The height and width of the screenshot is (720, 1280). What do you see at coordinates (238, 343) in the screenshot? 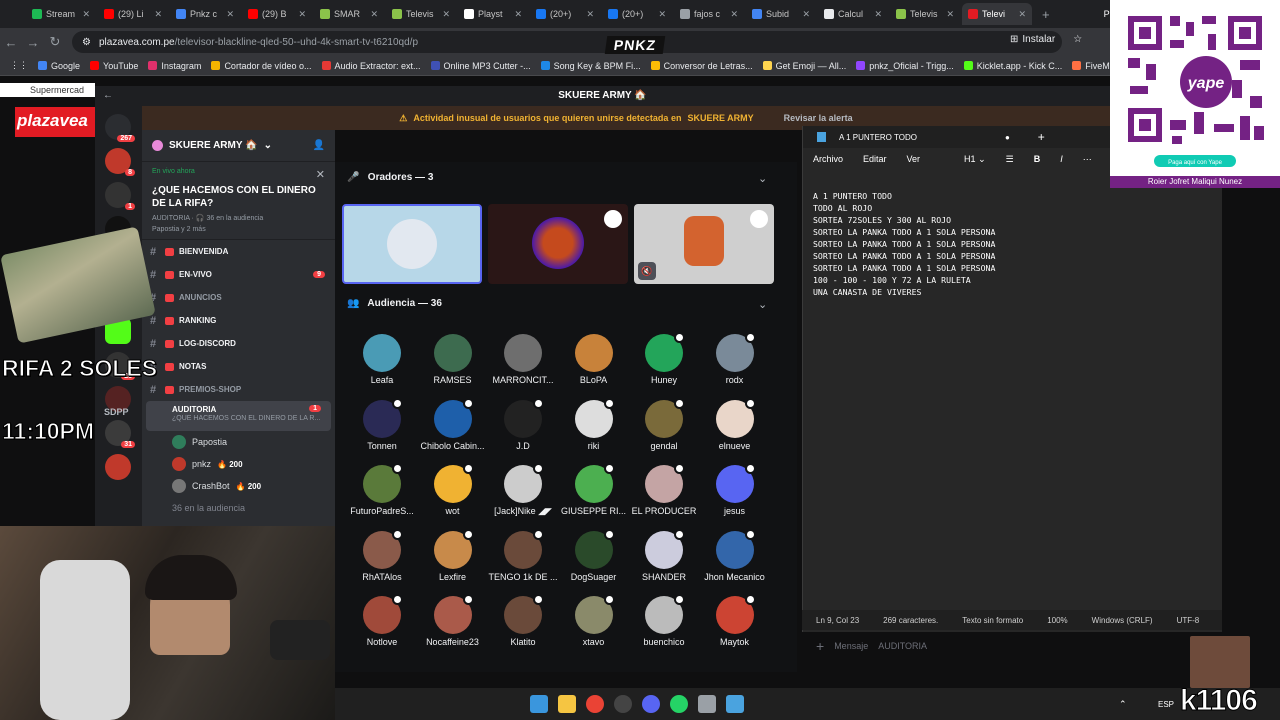
I see `channel-item: # LOG-DISCORD` at bounding box center [238, 343].